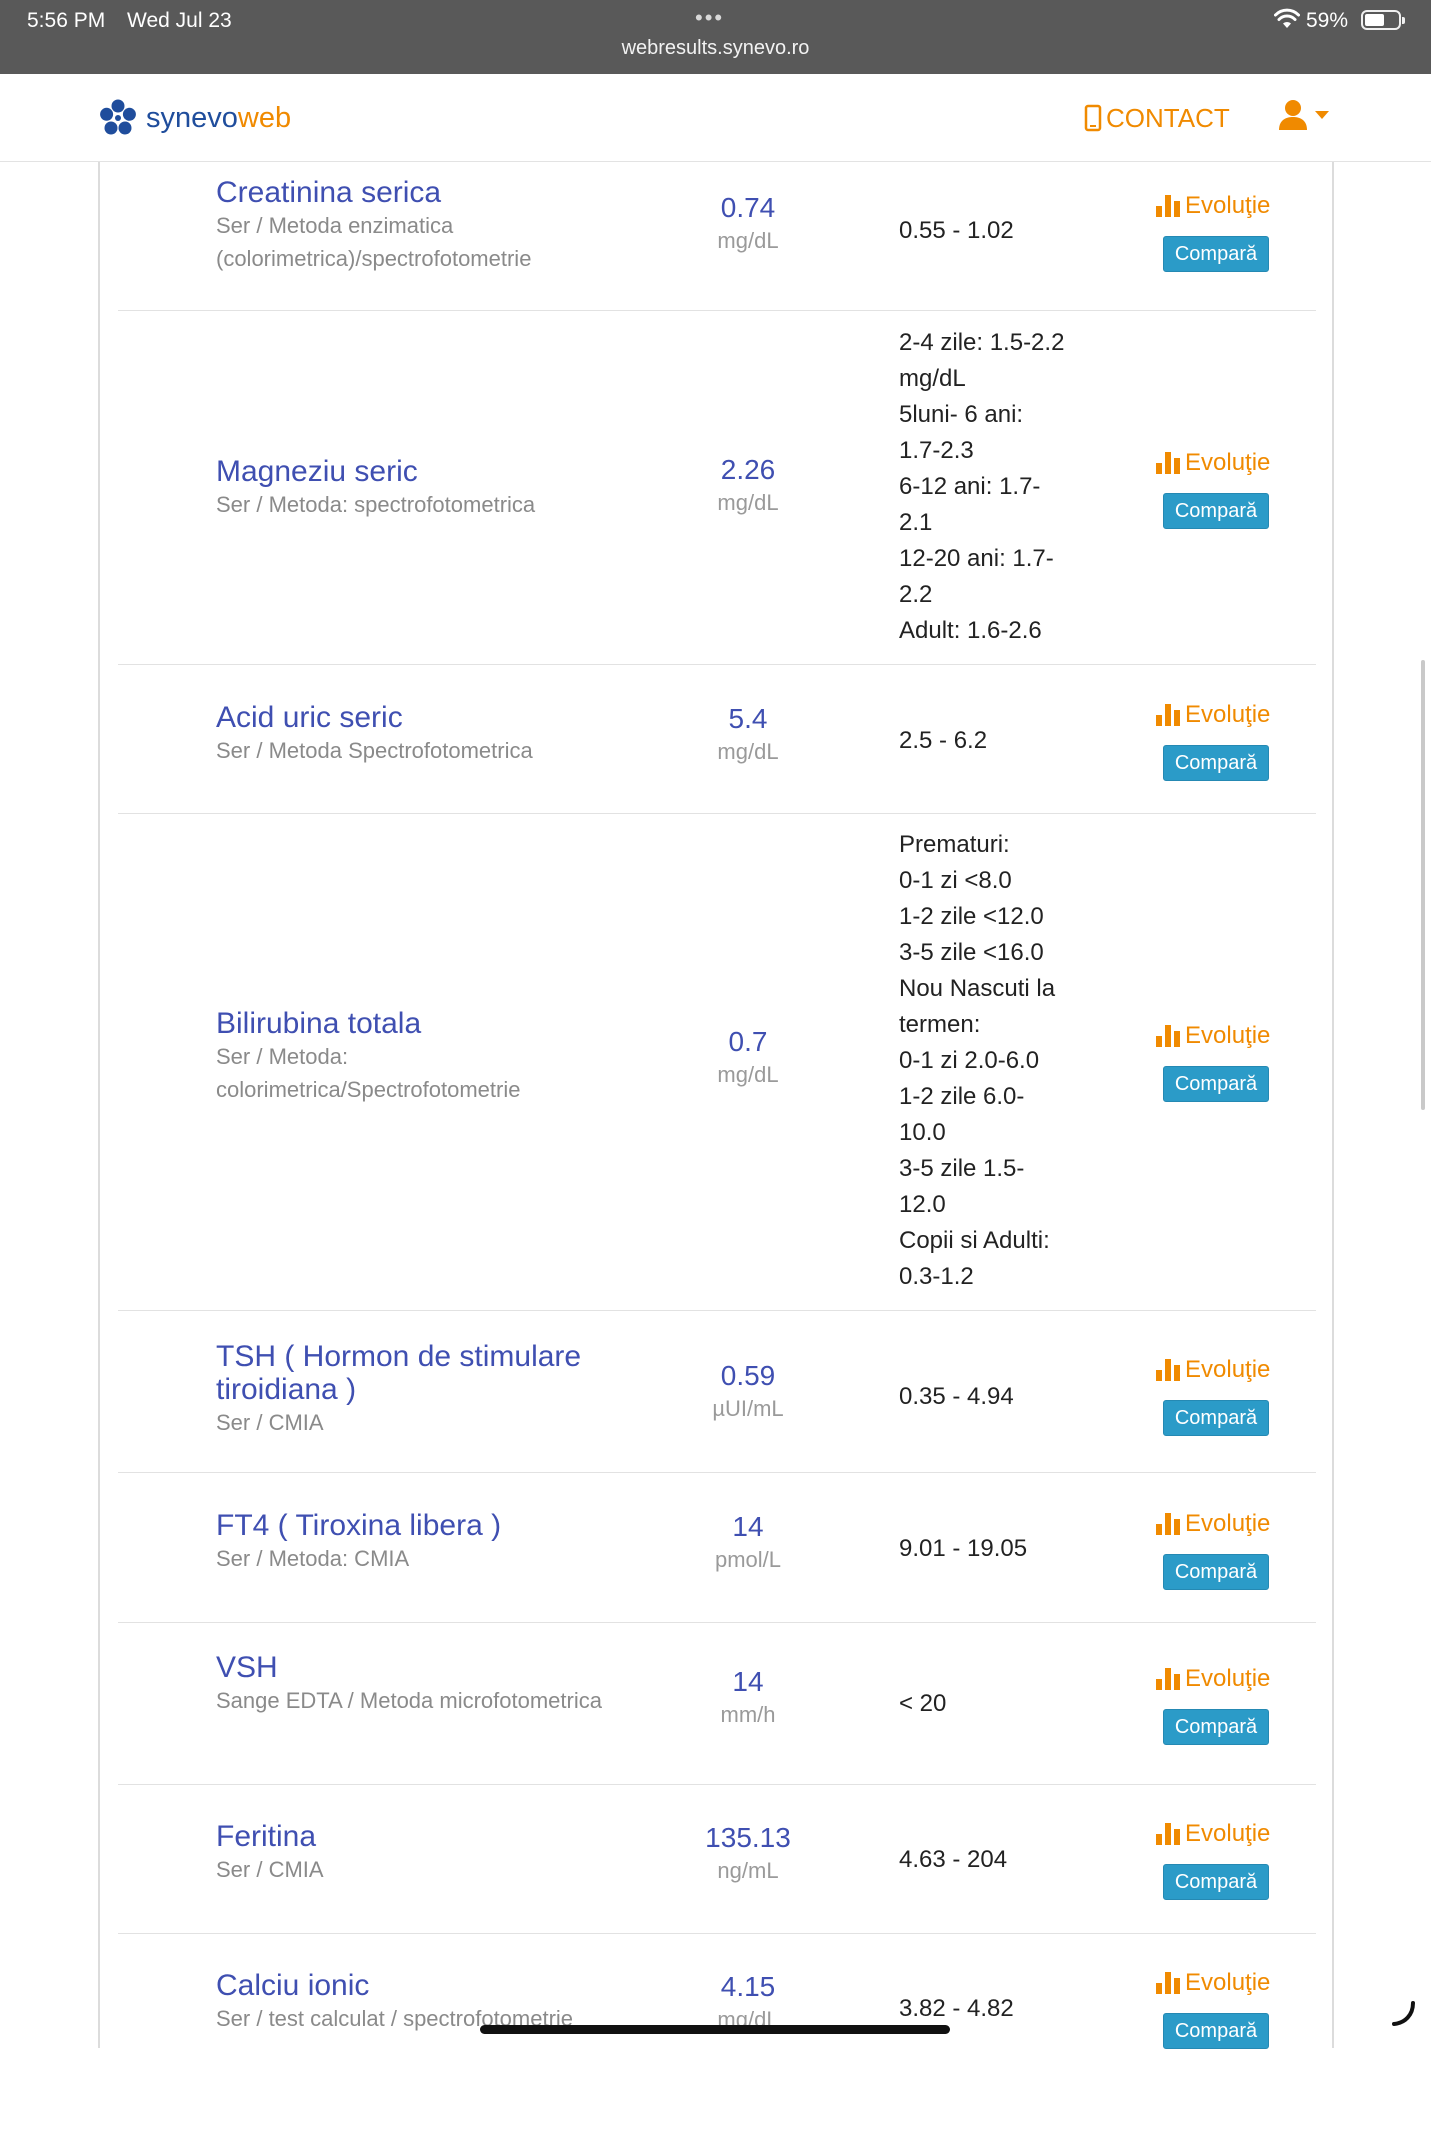 The image size is (1431, 2134). Describe the element at coordinates (963, 1548) in the screenshot. I see `reference-range: 9.01 - 19.05` at that location.